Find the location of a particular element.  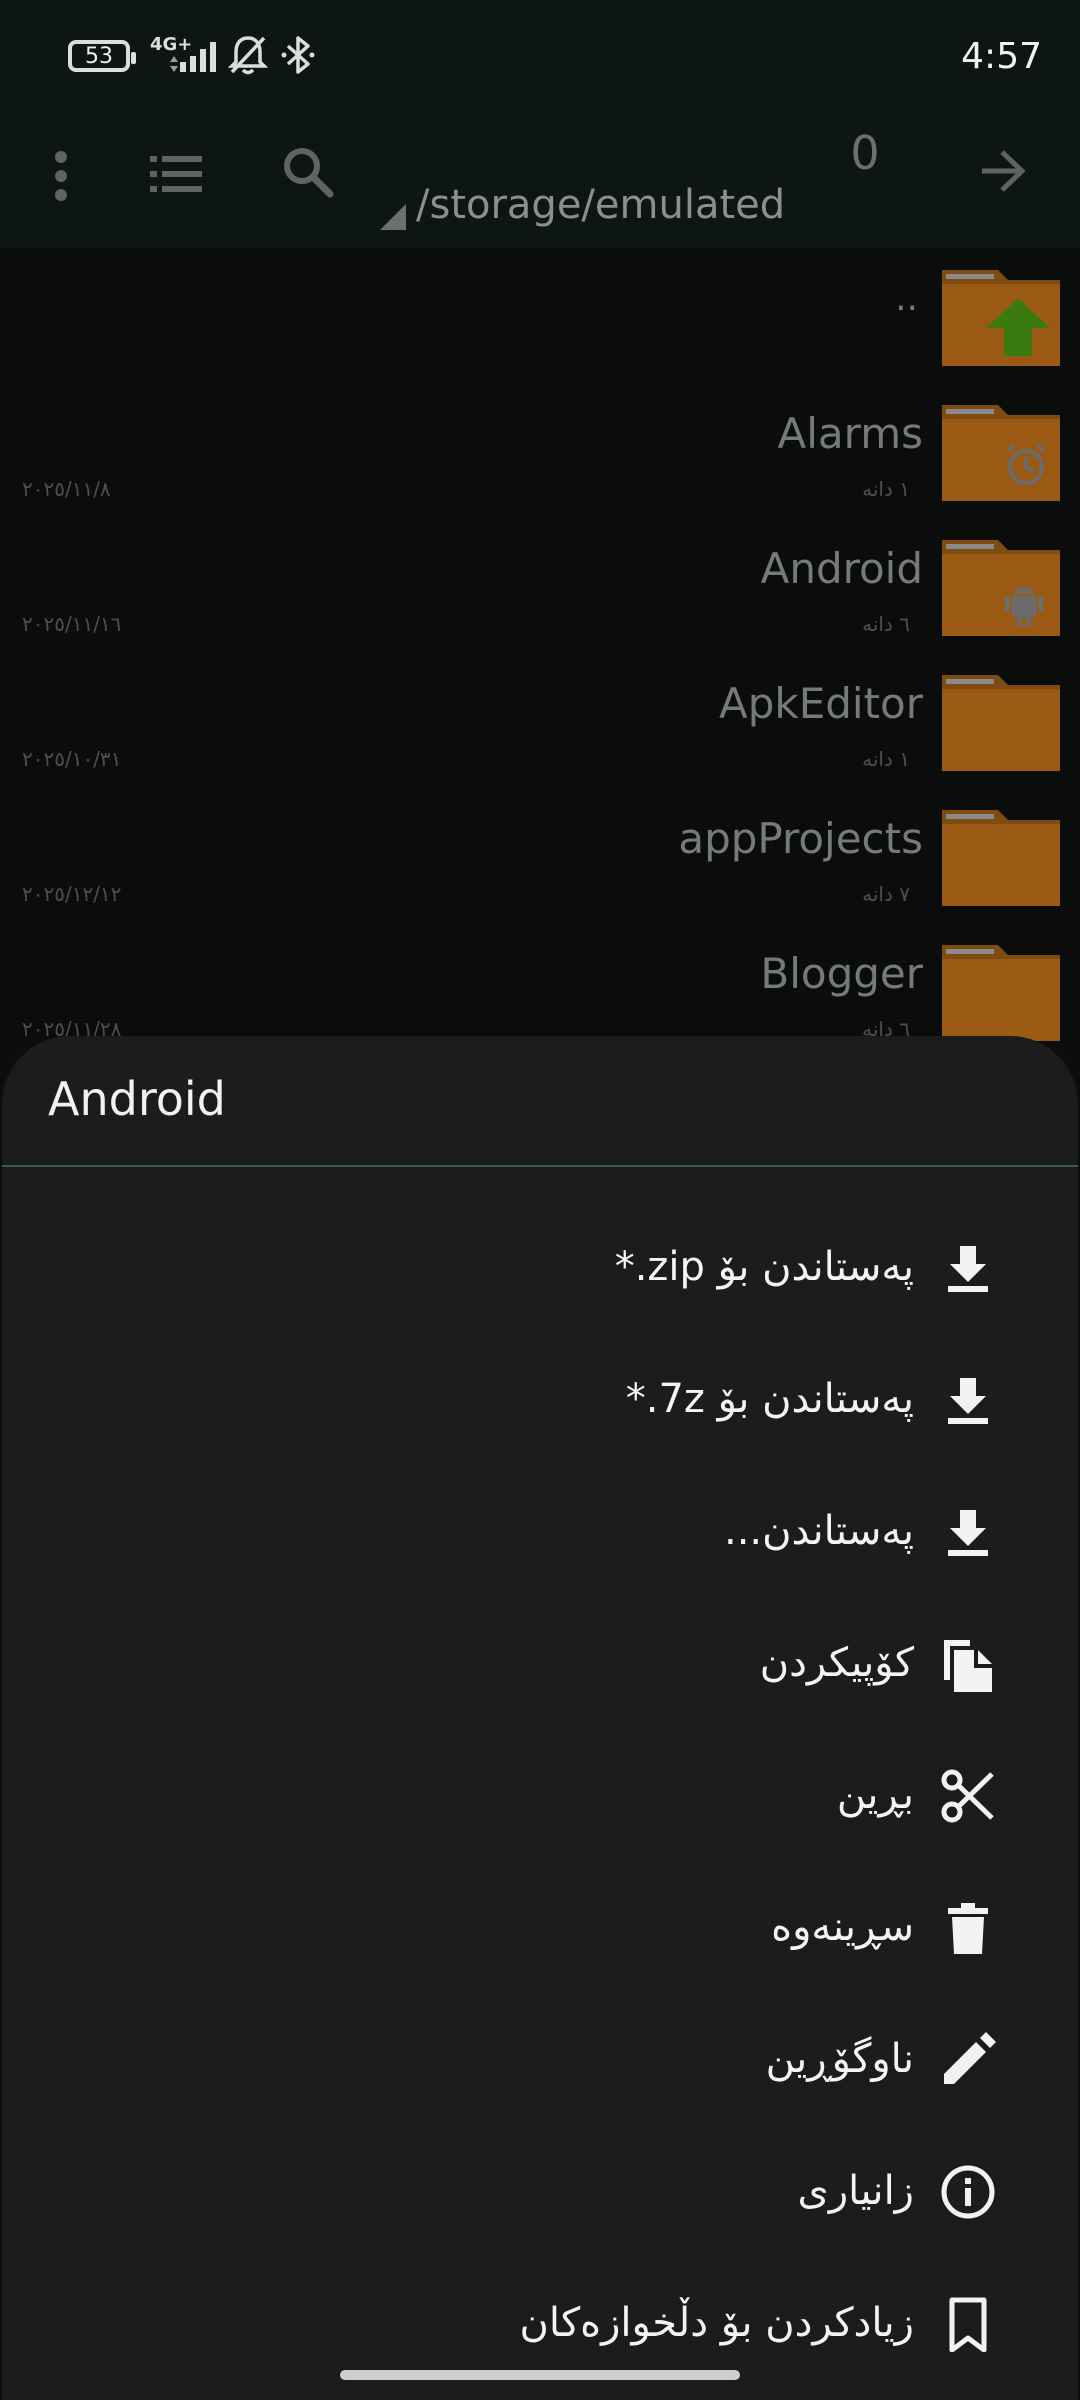

menu-item-cut: بڕین is located at coordinates (540, 1796).